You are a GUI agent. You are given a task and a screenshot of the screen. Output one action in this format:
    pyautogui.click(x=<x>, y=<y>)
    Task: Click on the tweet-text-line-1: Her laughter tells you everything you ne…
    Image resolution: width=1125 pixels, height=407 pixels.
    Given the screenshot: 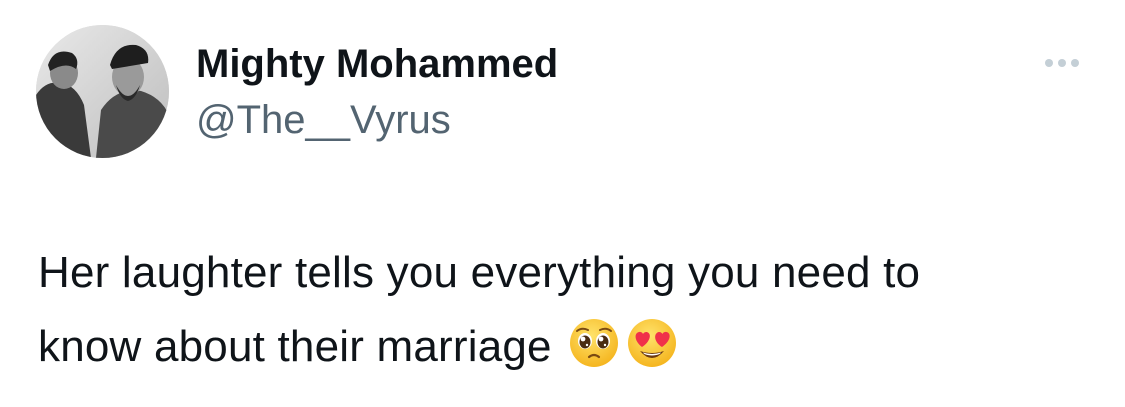 What is the action you would take?
    pyautogui.click(x=479, y=272)
    